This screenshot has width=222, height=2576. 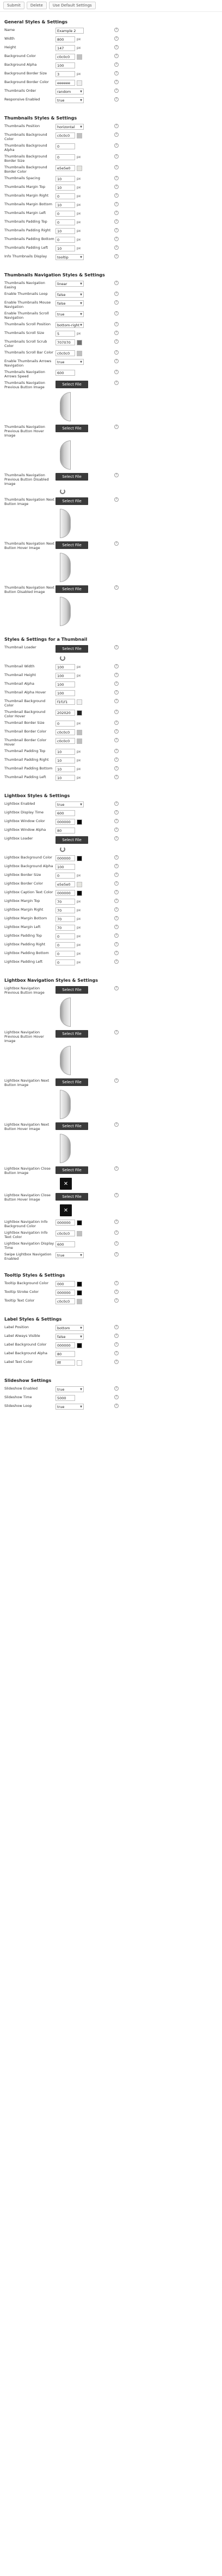 I want to click on thumbnails-background-border-size-input, so click(x=65, y=157).